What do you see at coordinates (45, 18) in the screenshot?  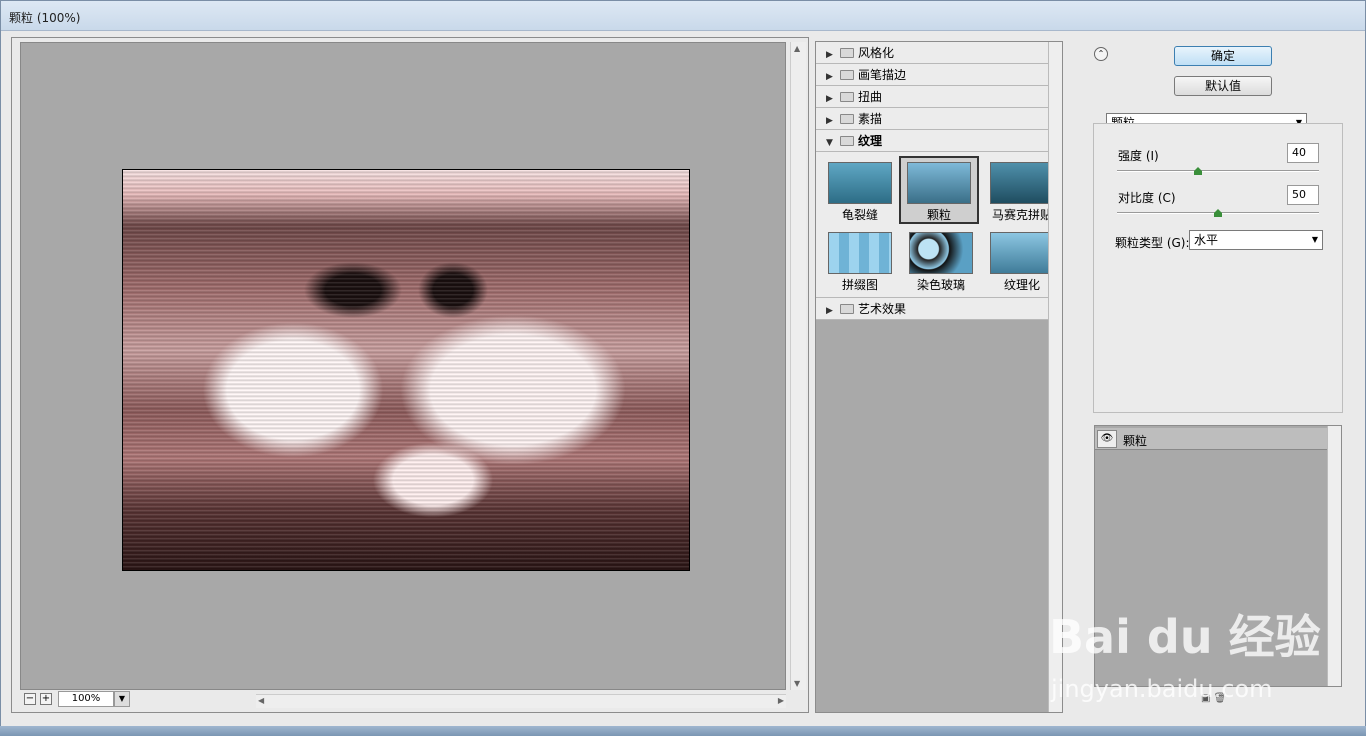 I see `window-title: 颗粒 (100%)` at bounding box center [45, 18].